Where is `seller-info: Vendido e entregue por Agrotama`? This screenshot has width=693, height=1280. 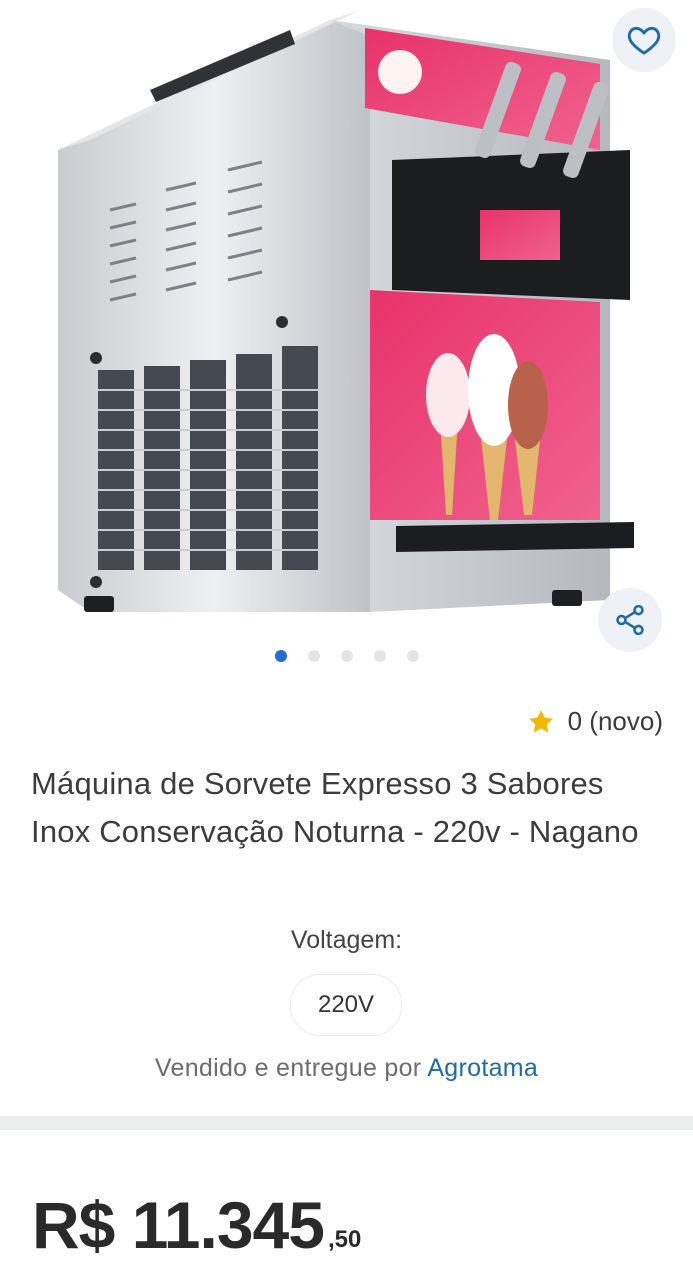
seller-info: Vendido e entregue por Agrotama is located at coordinates (346, 1068).